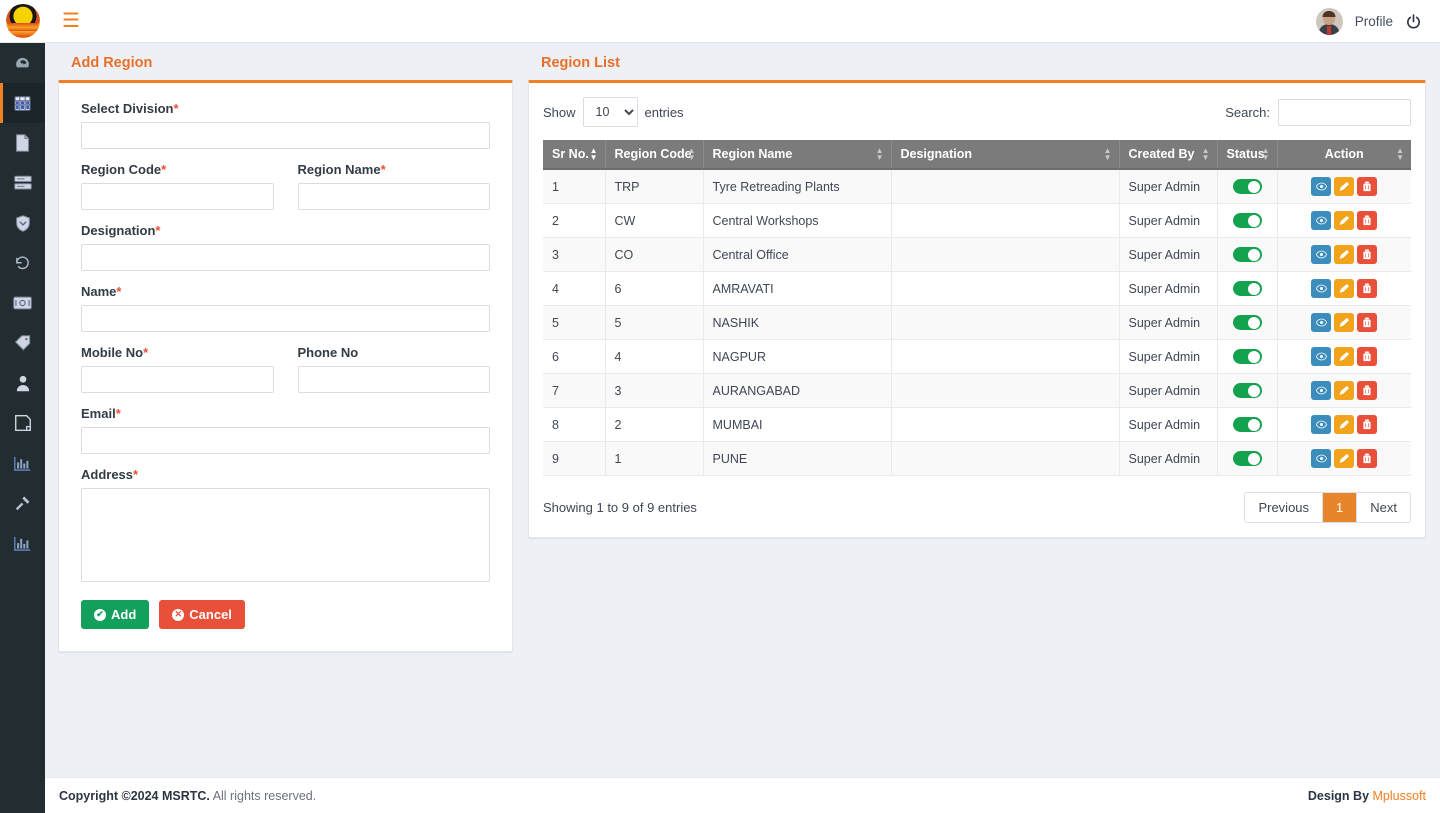 The width and height of the screenshot is (1440, 813). I want to click on cell-action, so click(1344, 356).